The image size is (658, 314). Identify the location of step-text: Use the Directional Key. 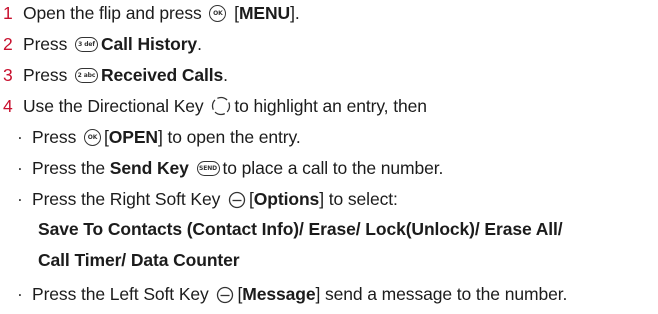
(113, 106).